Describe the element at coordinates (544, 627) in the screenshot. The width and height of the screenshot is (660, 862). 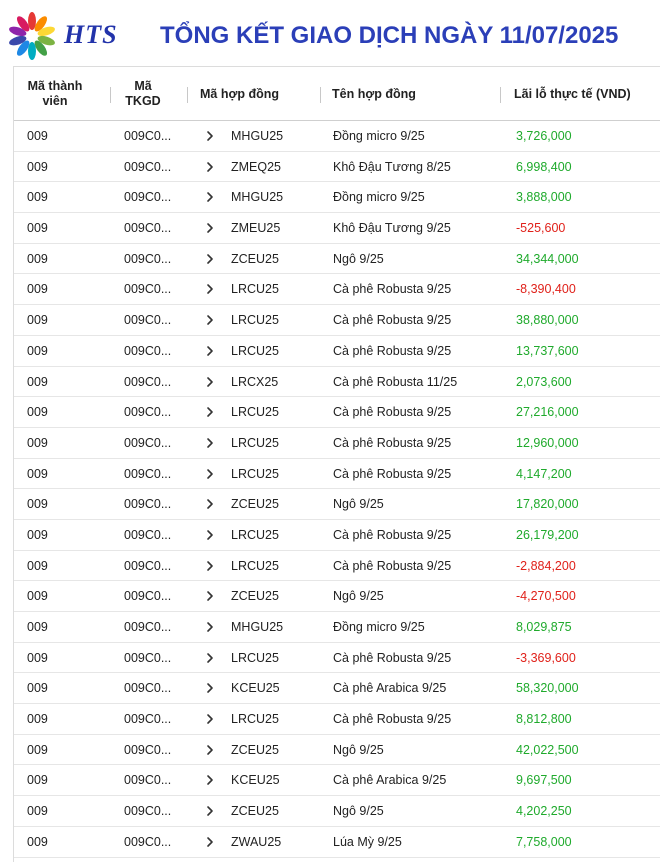
I see `pnl-cell: 8,029,875` at that location.